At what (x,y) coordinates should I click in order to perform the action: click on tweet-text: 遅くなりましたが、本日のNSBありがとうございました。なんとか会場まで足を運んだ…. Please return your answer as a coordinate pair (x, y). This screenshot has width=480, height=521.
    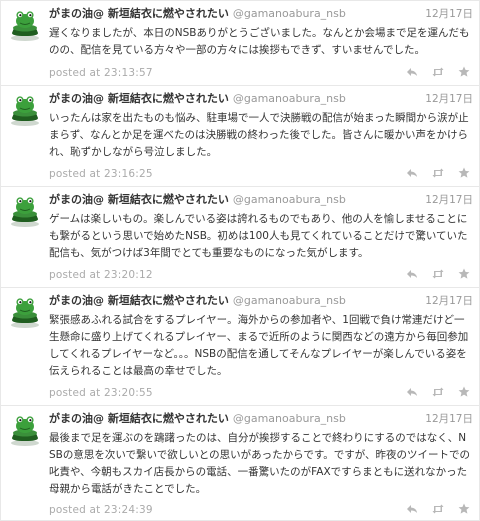
    Looking at the image, I should click on (259, 41).